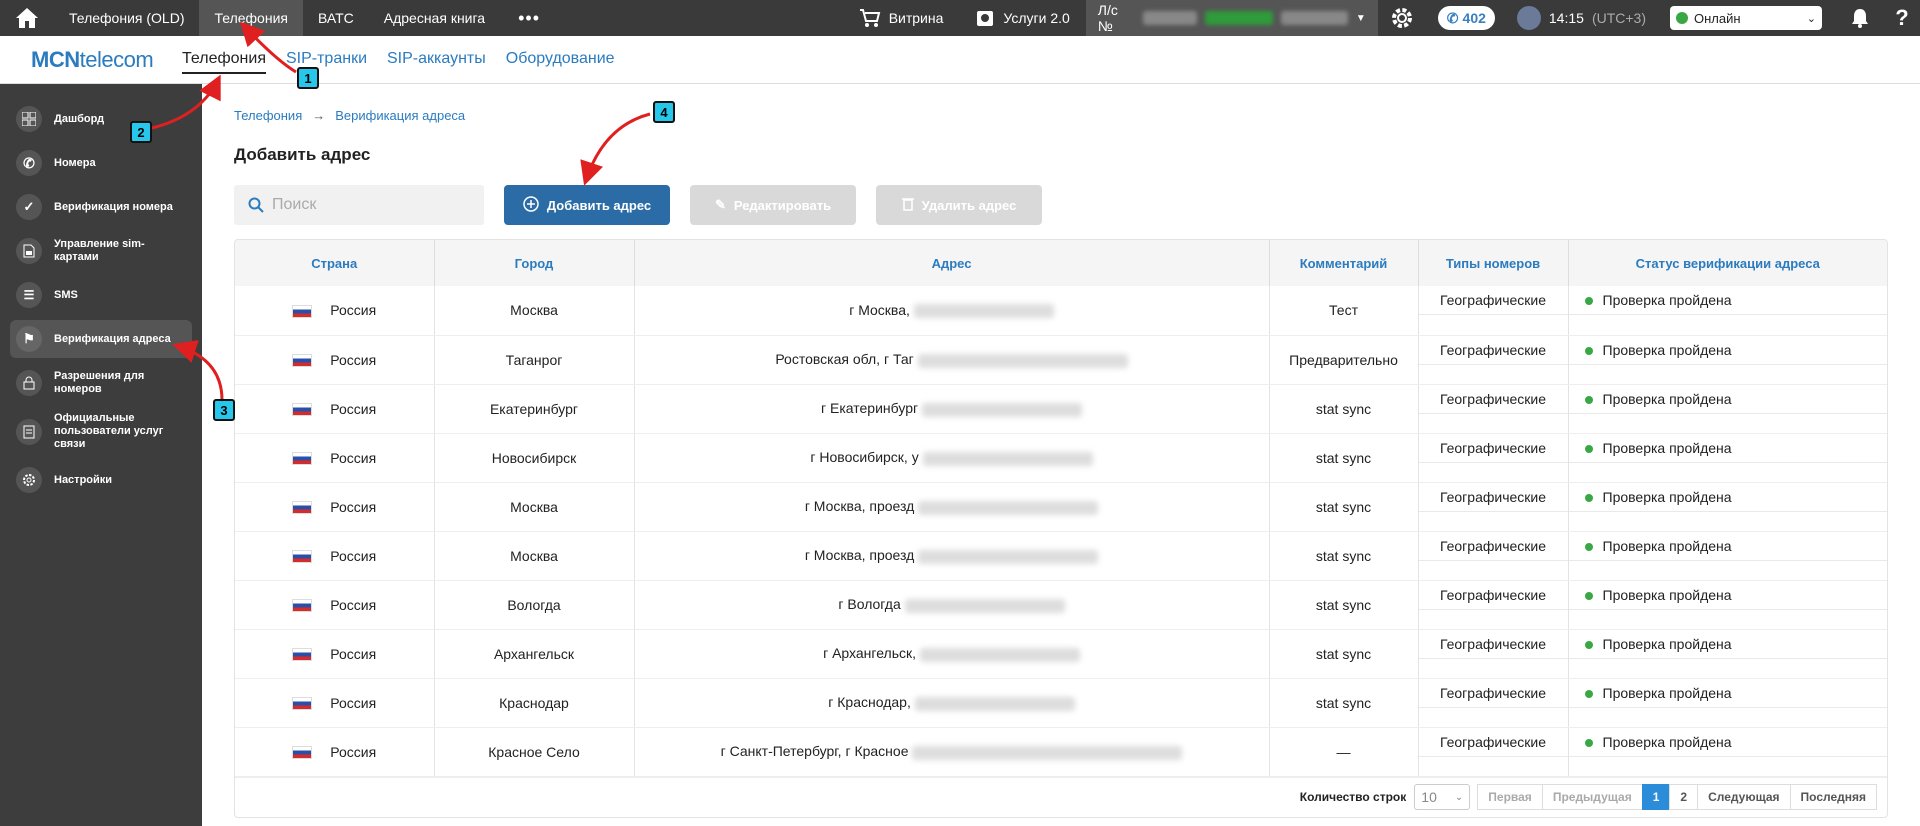  I want to click on calls-count: 402, so click(1474, 18).